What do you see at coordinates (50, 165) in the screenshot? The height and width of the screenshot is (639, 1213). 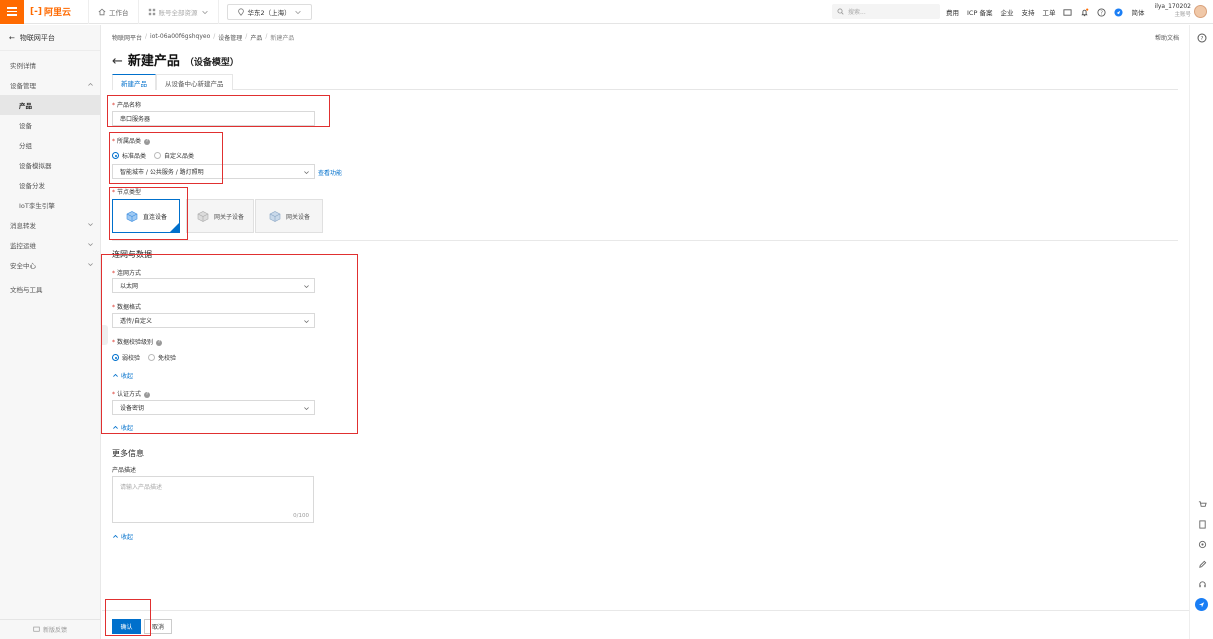 I see `sidebar-item-device-simulator: 设备模拟器` at bounding box center [50, 165].